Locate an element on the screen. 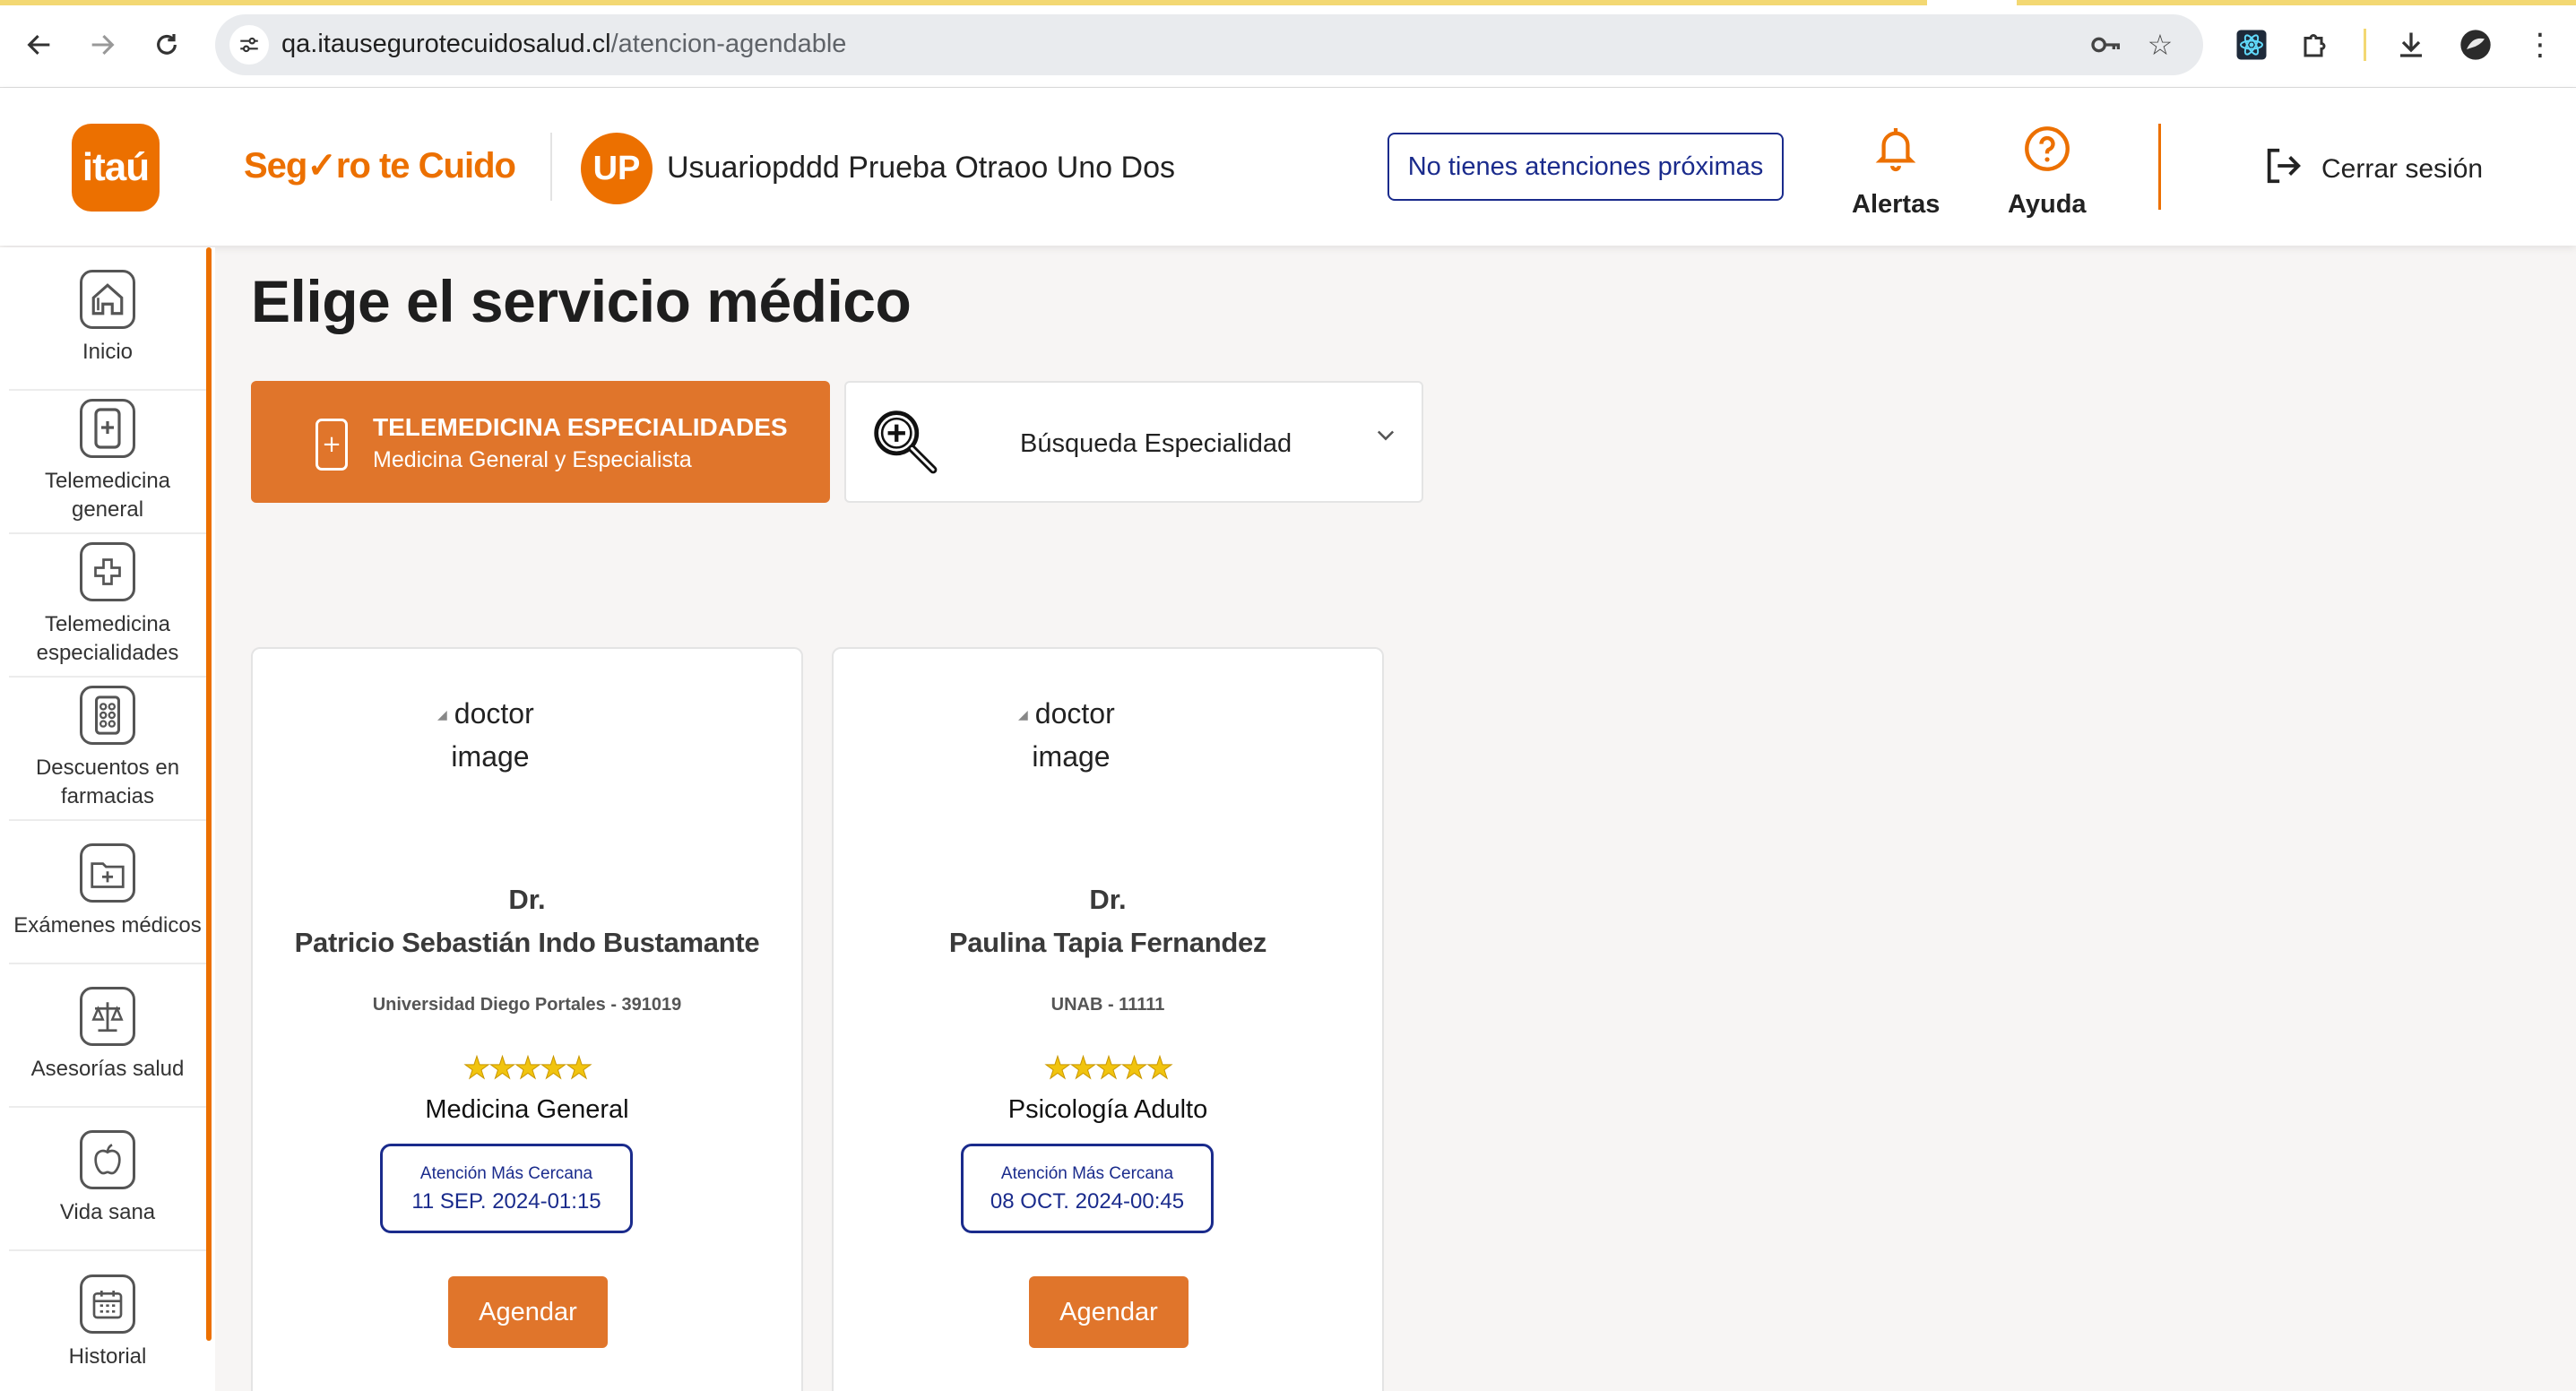  extensions-puzzle-icon is located at coordinates (2316, 45).